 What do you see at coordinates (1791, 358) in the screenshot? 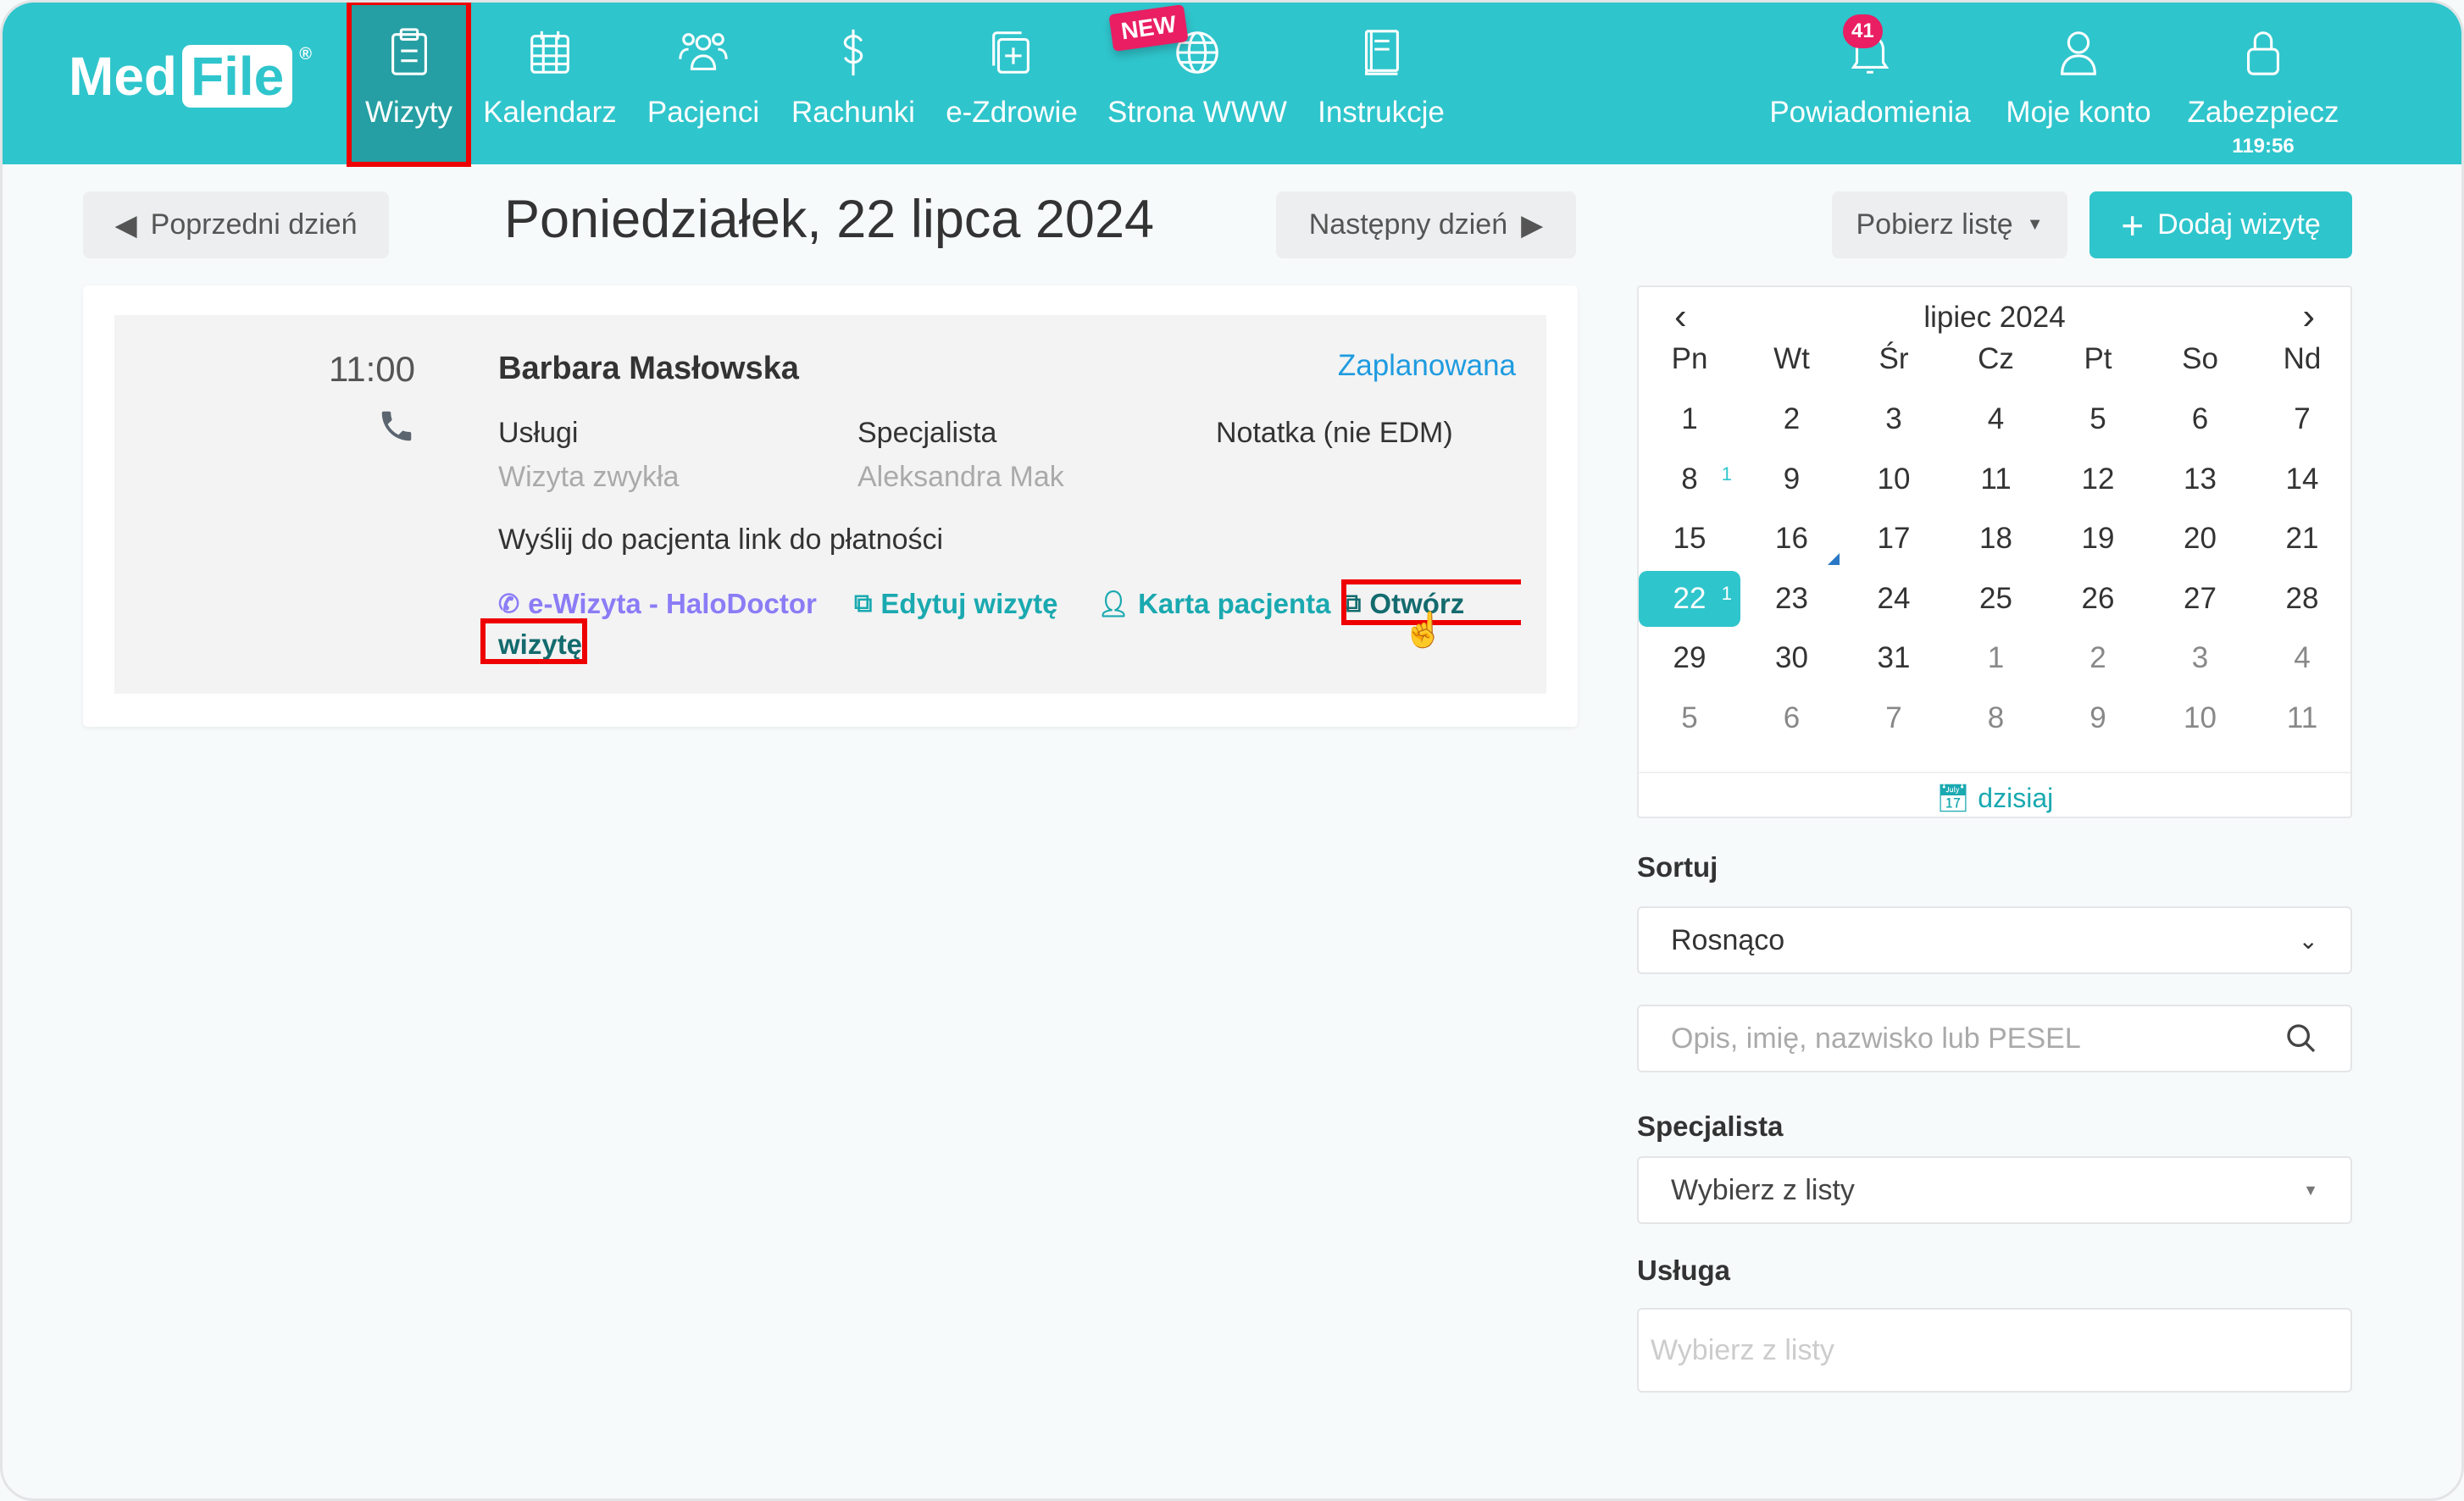
I see `weekday-header: Wt` at bounding box center [1791, 358].